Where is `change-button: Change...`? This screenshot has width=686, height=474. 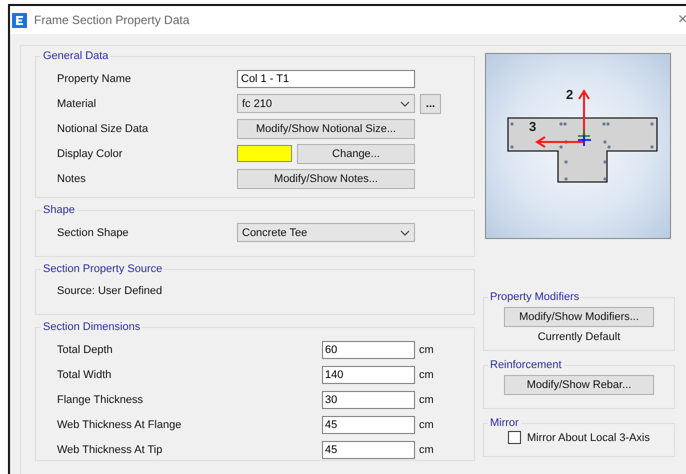
change-button: Change... is located at coordinates (356, 154).